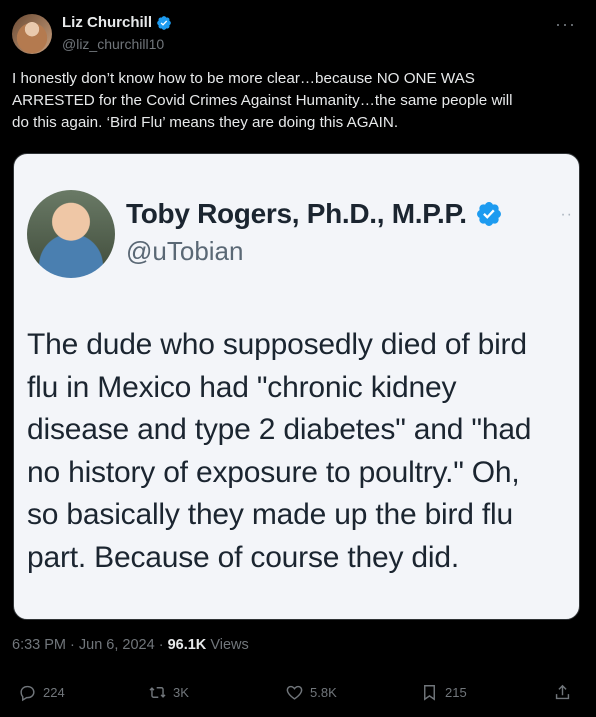 The image size is (596, 717). What do you see at coordinates (41, 692) in the screenshot?
I see `reply-button: 224` at bounding box center [41, 692].